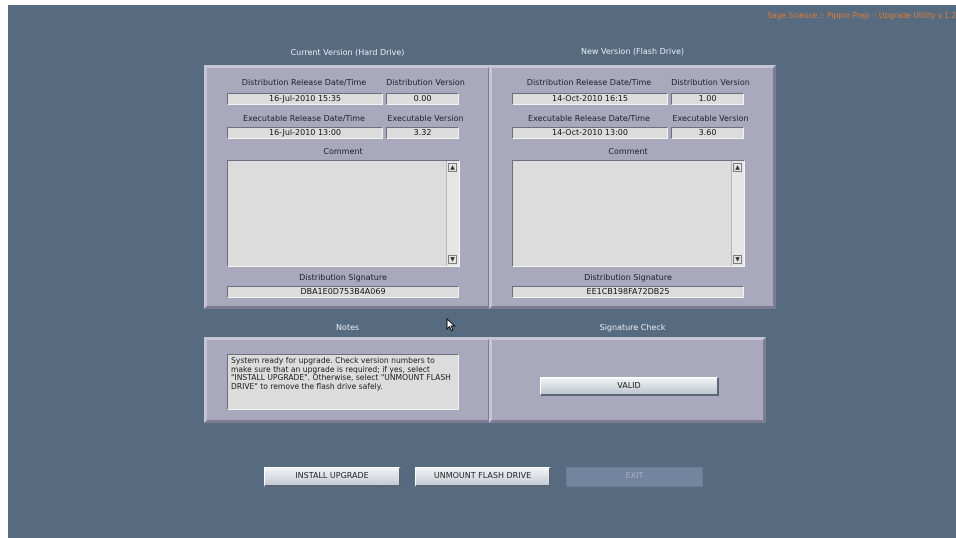 The width and height of the screenshot is (956, 538). What do you see at coordinates (483, 477) in the screenshot?
I see `unmount-flash-drive-button: UNMOUNT FLASH DRIVE` at bounding box center [483, 477].